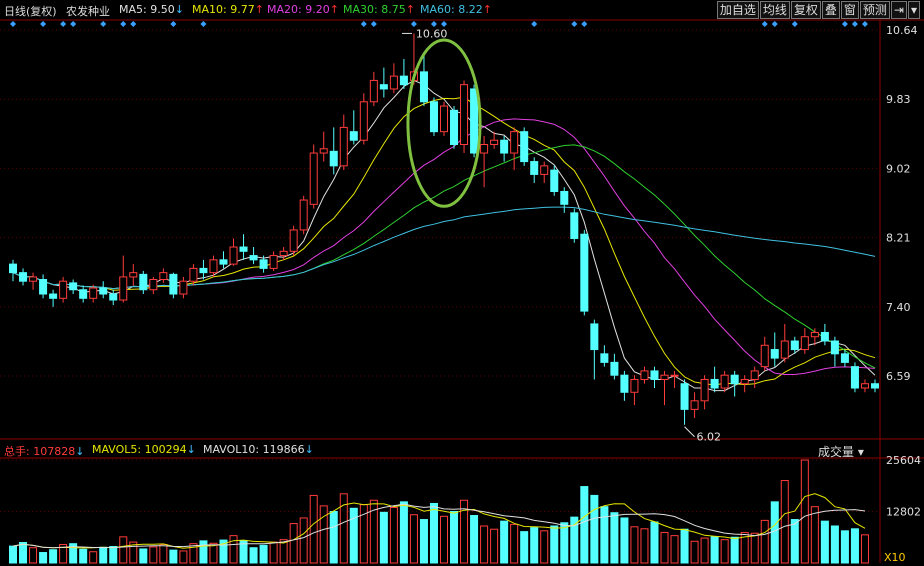 This screenshot has height=566, width=924. I want to click on volume-tick-label: 25604, so click(903, 460).